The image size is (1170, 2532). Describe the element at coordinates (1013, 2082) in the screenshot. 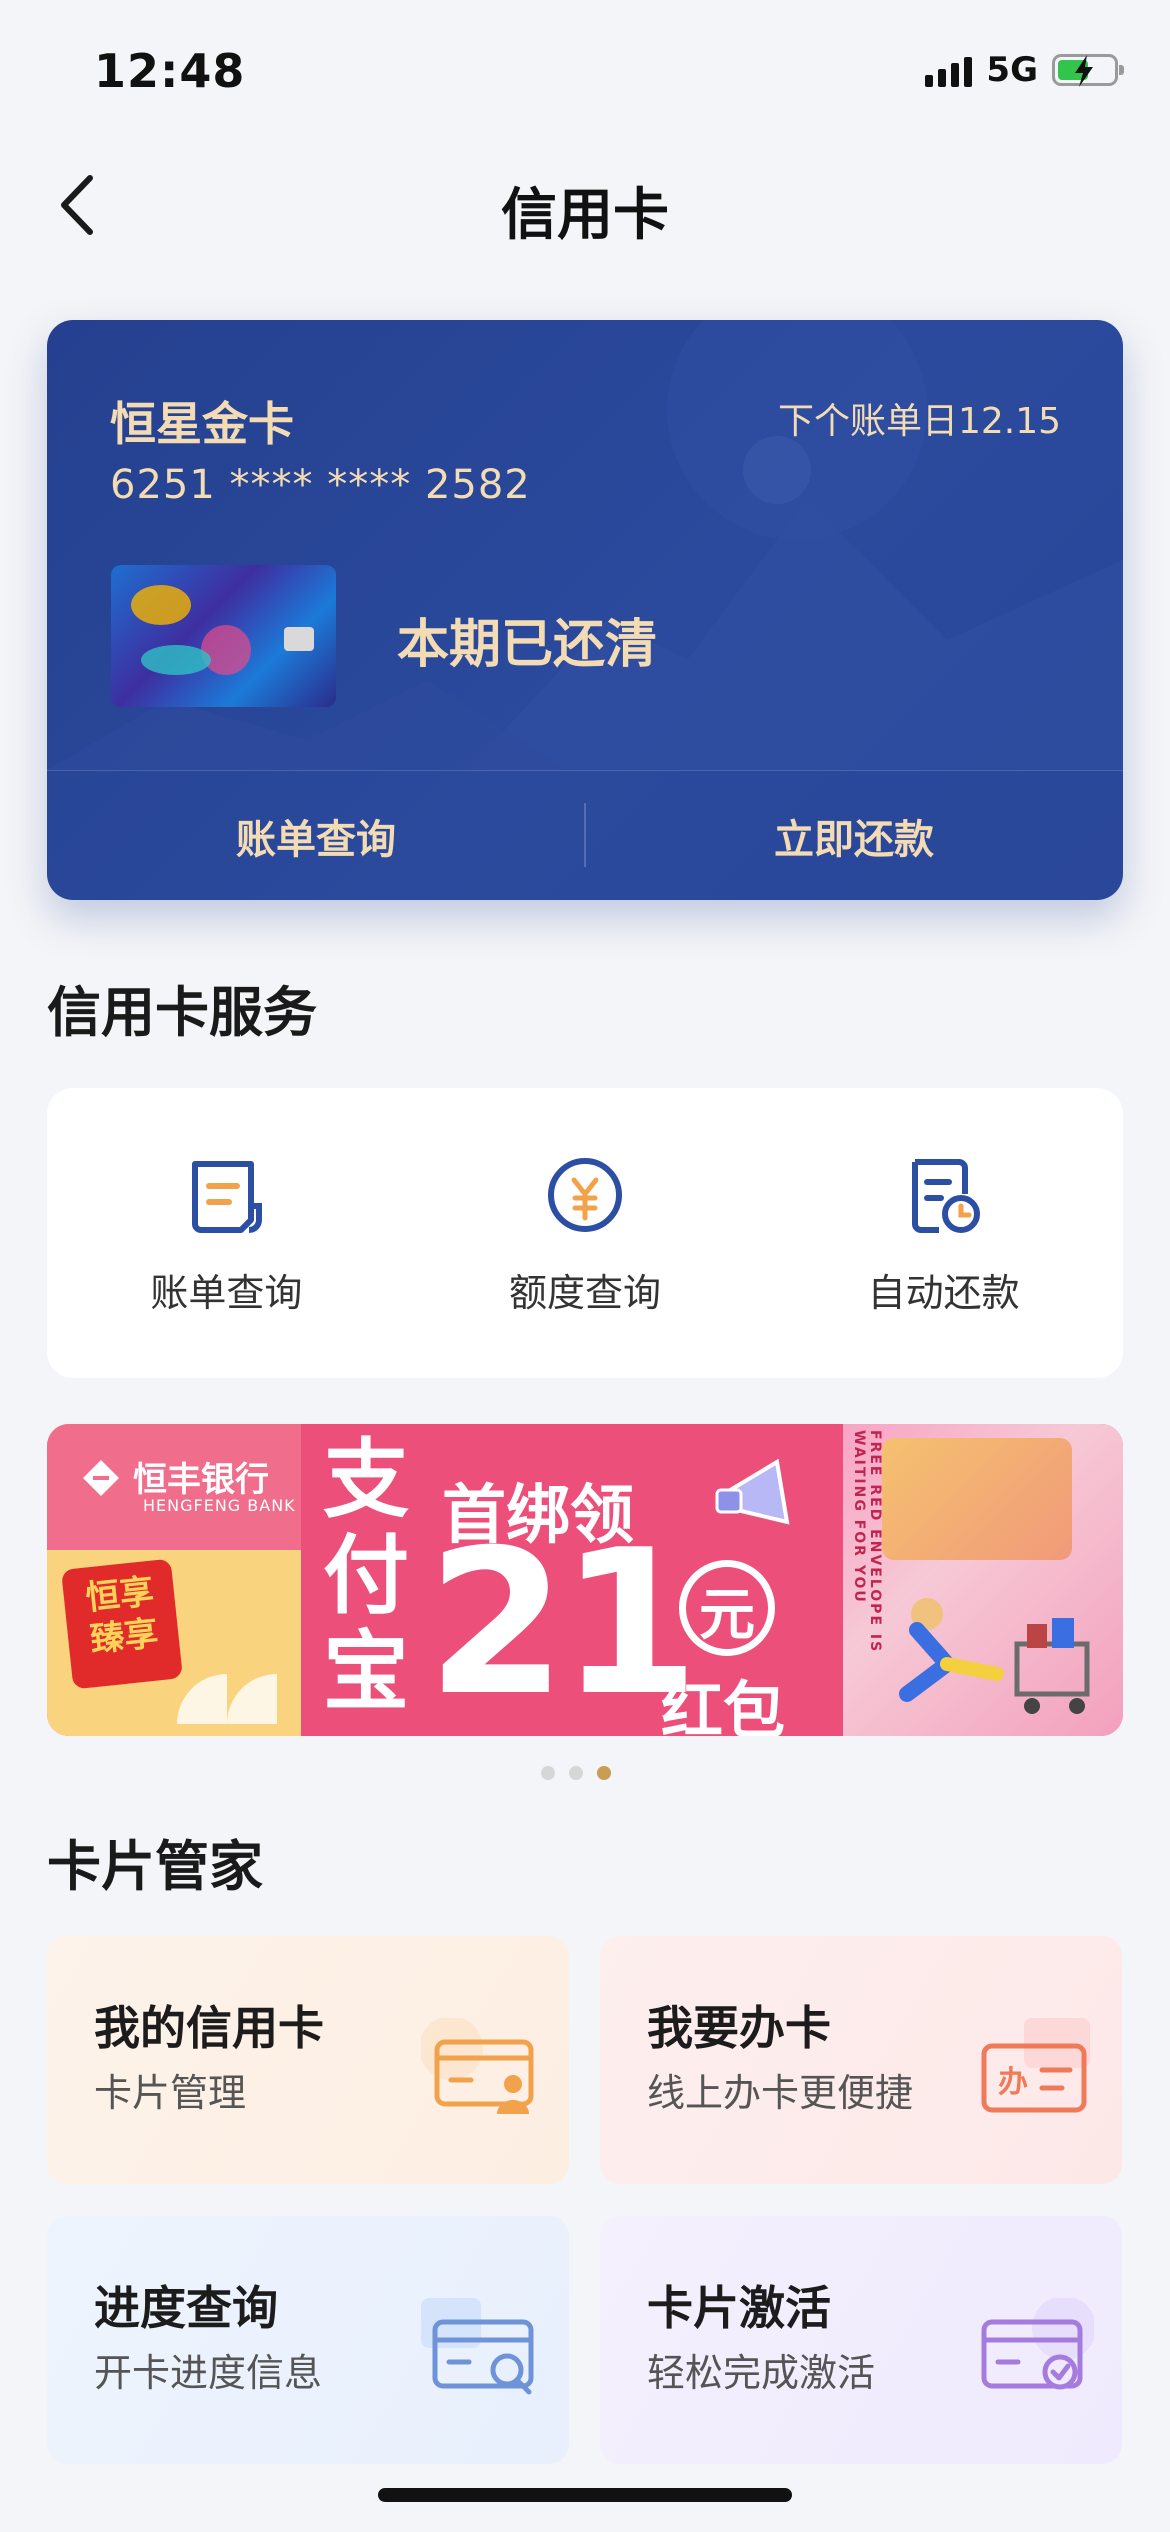

I see `svg-text: 办` at that location.